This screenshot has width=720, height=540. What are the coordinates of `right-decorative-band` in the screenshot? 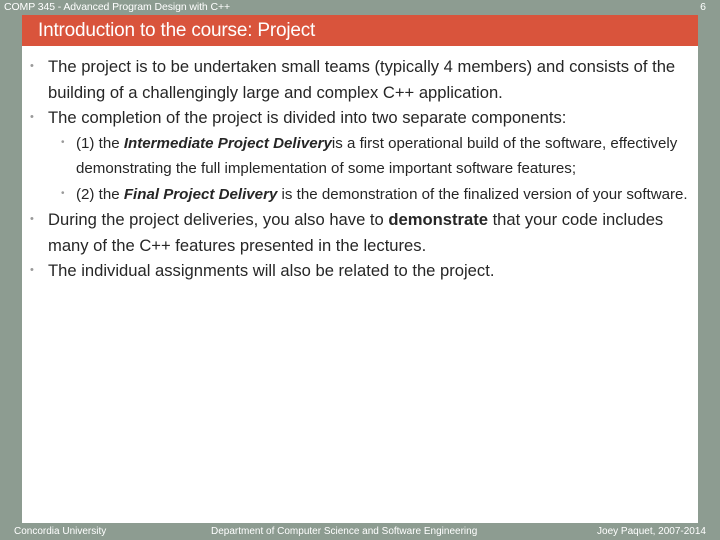 It's located at (709, 270).